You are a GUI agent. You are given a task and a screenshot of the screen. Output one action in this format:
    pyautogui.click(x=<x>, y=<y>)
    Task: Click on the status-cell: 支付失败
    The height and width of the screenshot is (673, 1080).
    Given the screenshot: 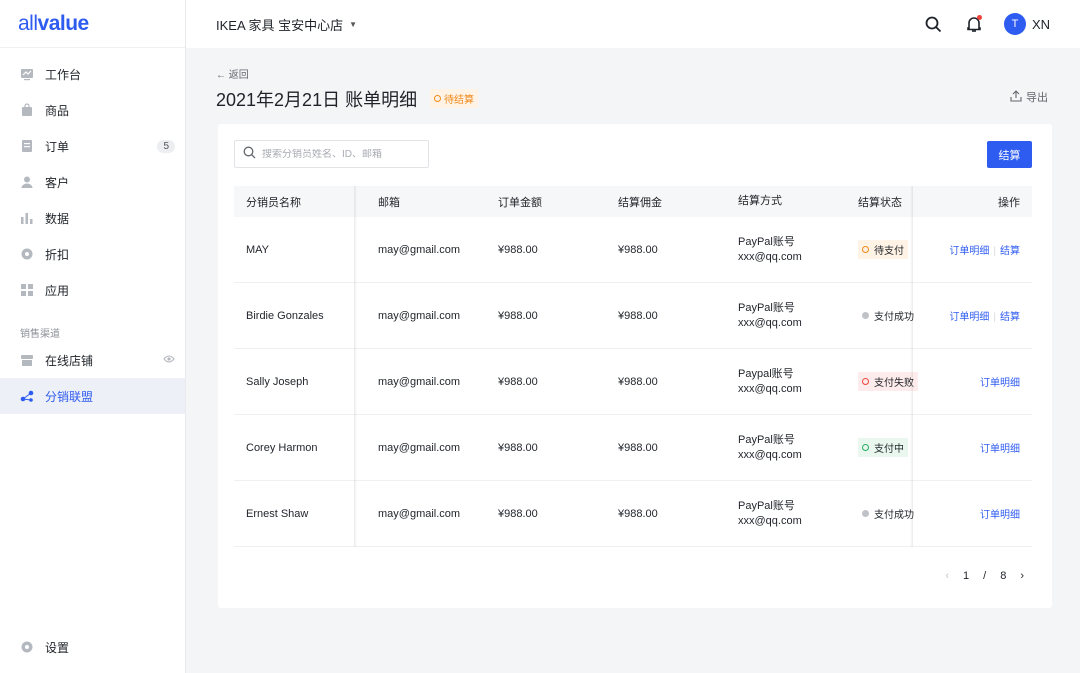 What is the action you would take?
    pyautogui.click(x=888, y=381)
    